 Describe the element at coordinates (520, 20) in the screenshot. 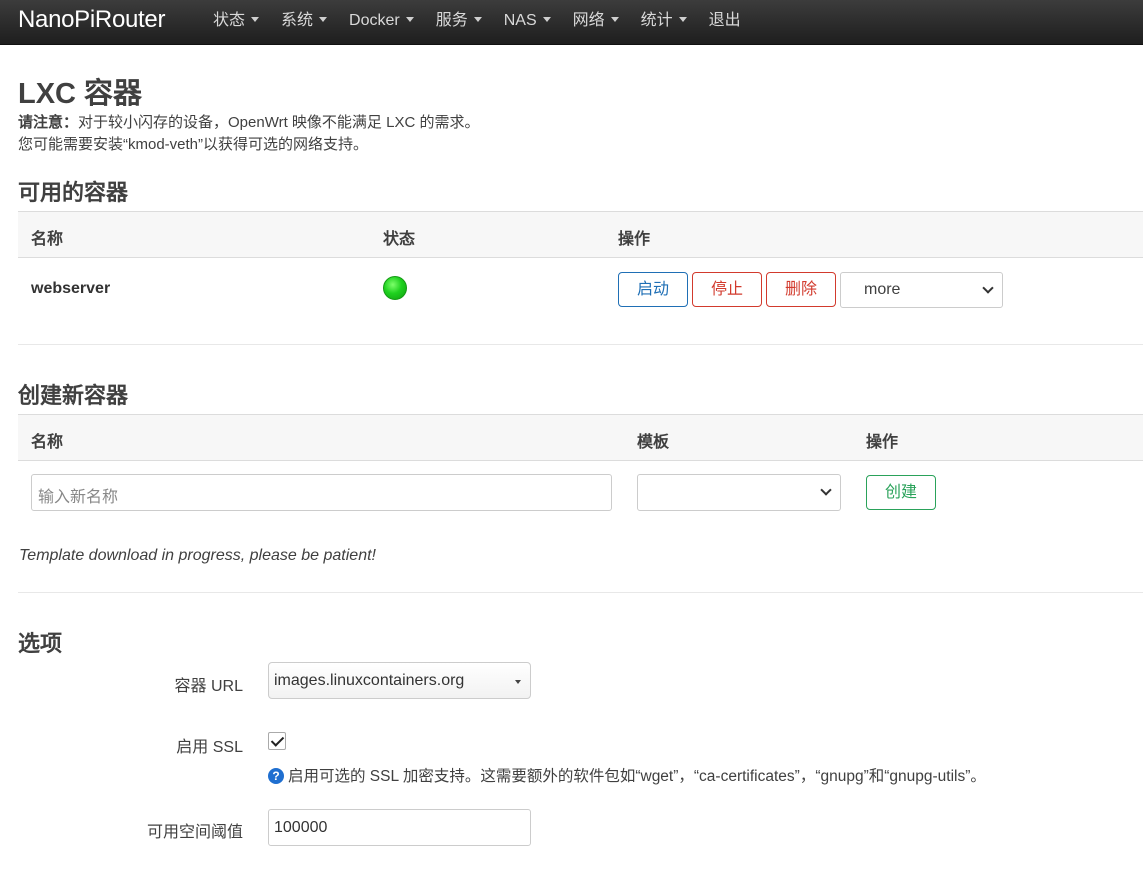

I see `nav-item-label: NAS` at that location.